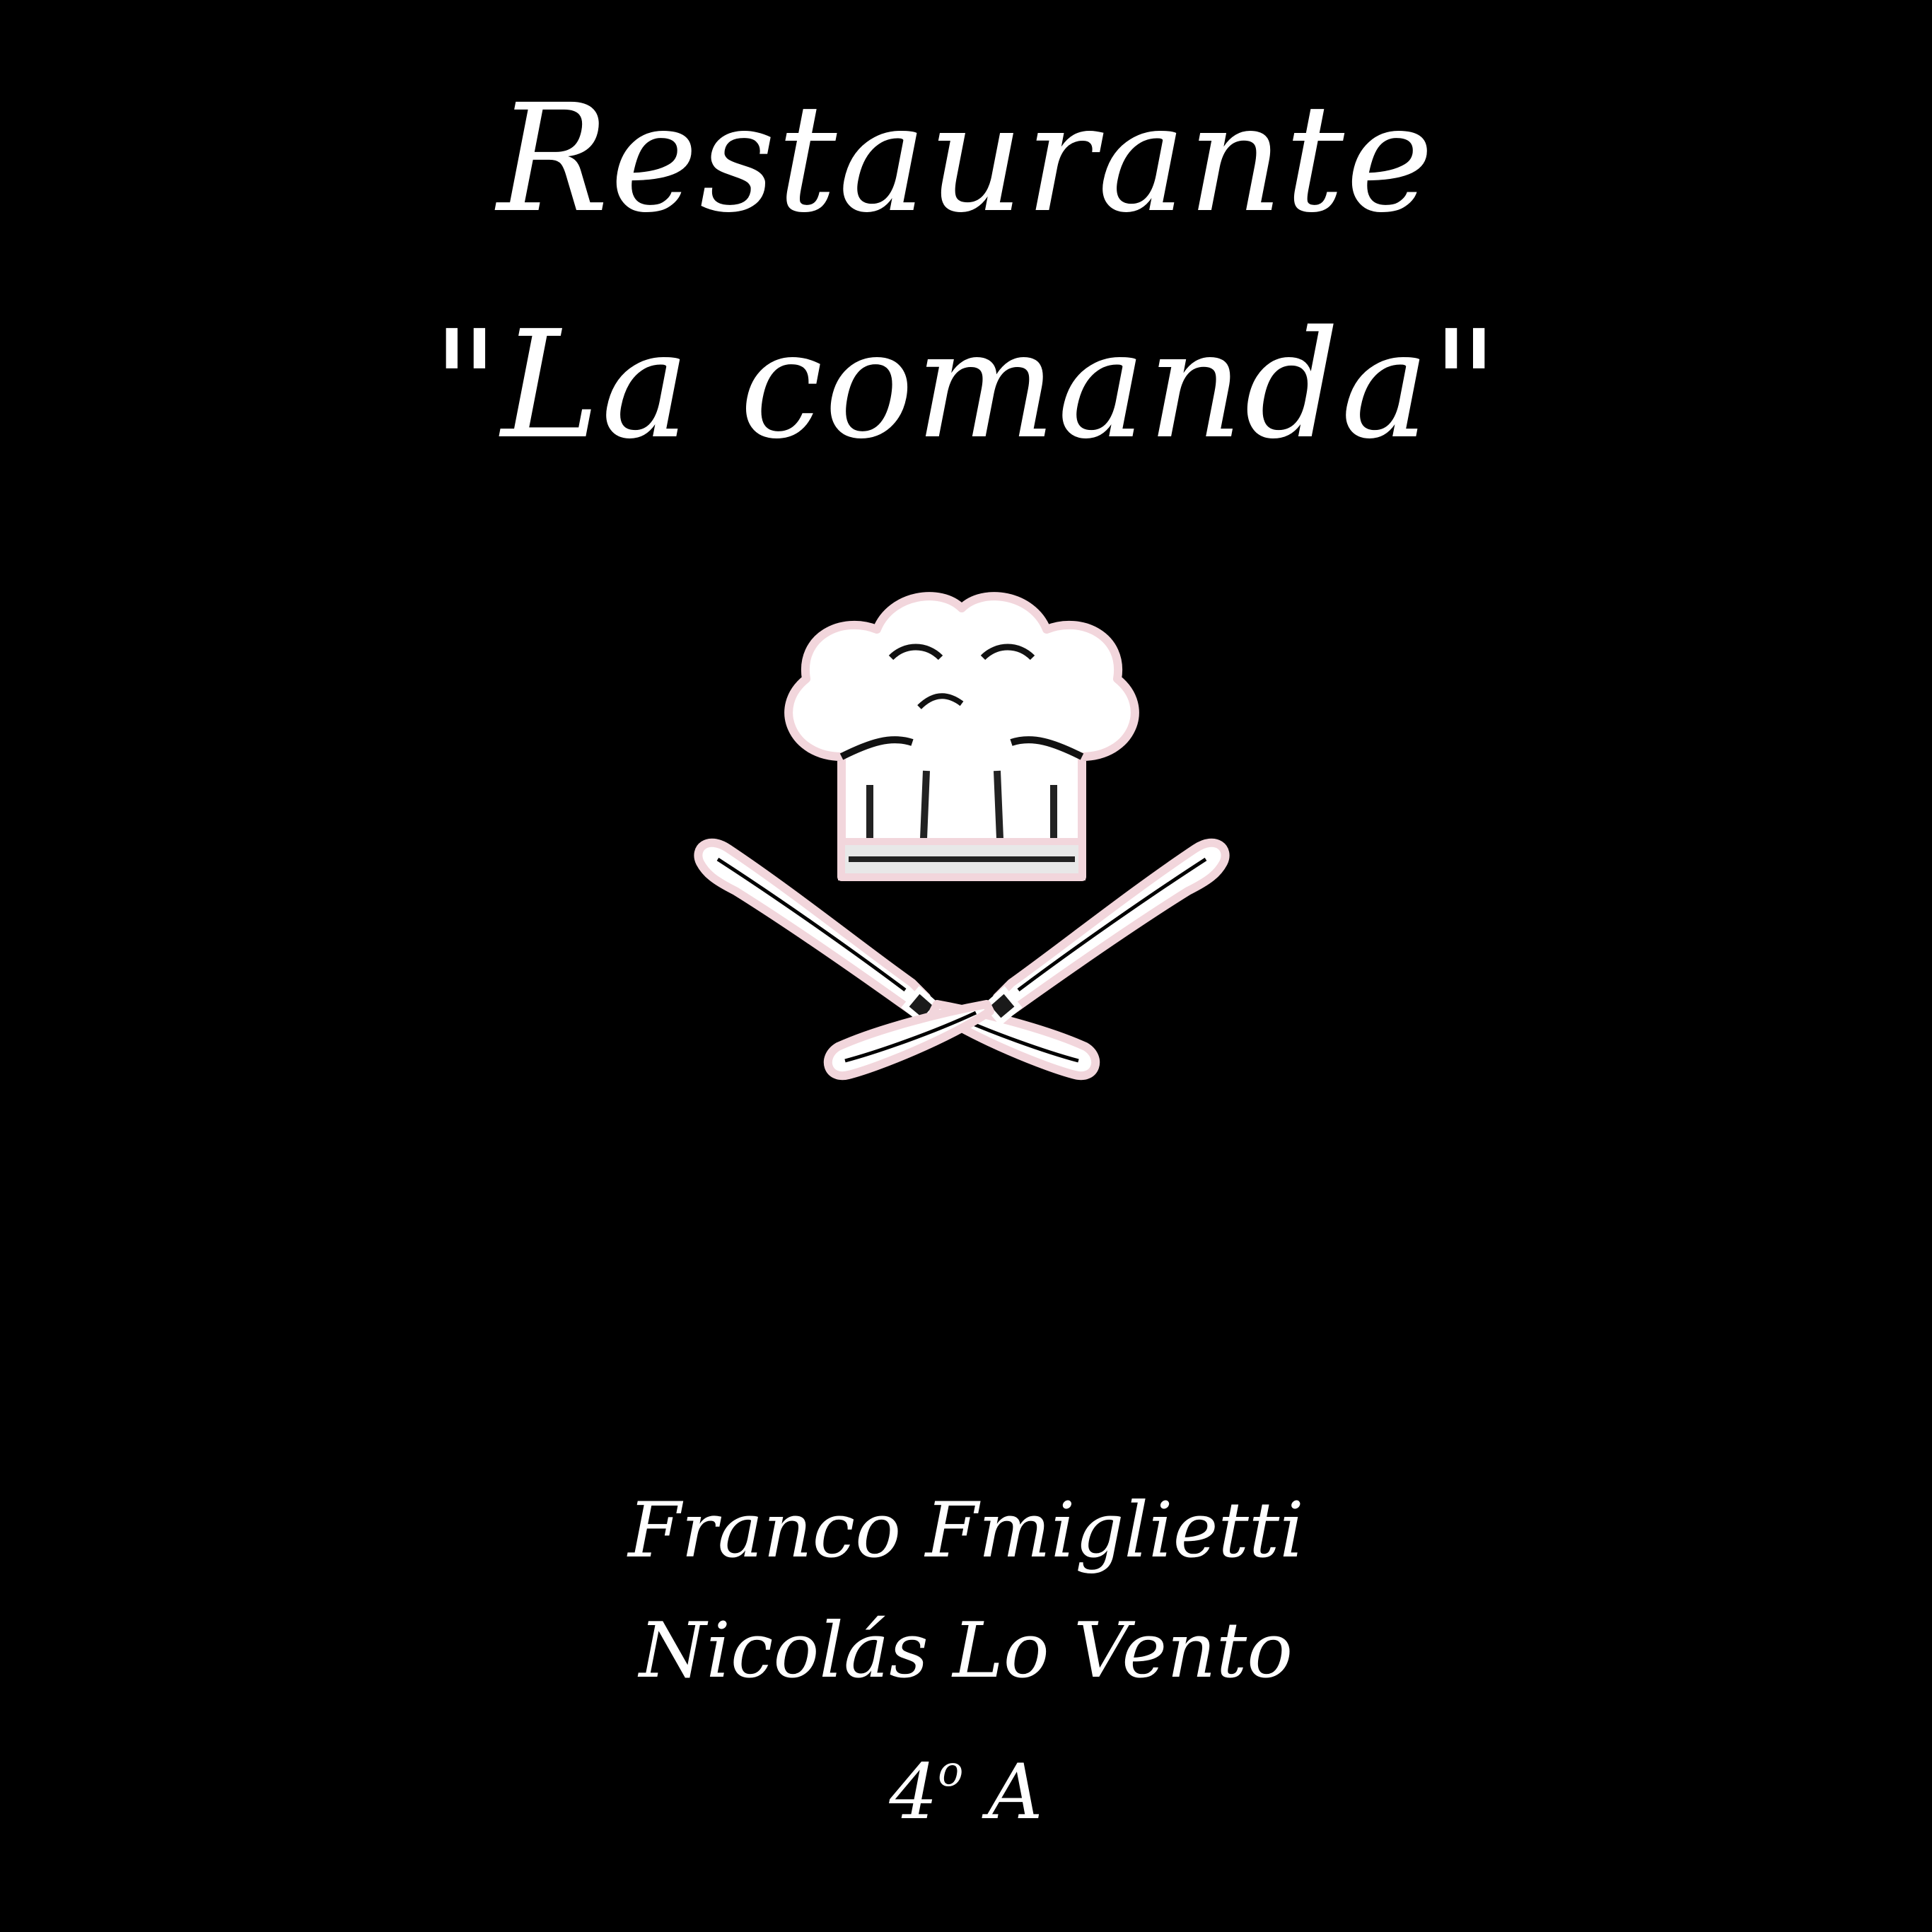 Image resolution: width=1932 pixels, height=1932 pixels. What do you see at coordinates (1015, 1792) in the screenshot?
I see `grade-letter: A` at bounding box center [1015, 1792].